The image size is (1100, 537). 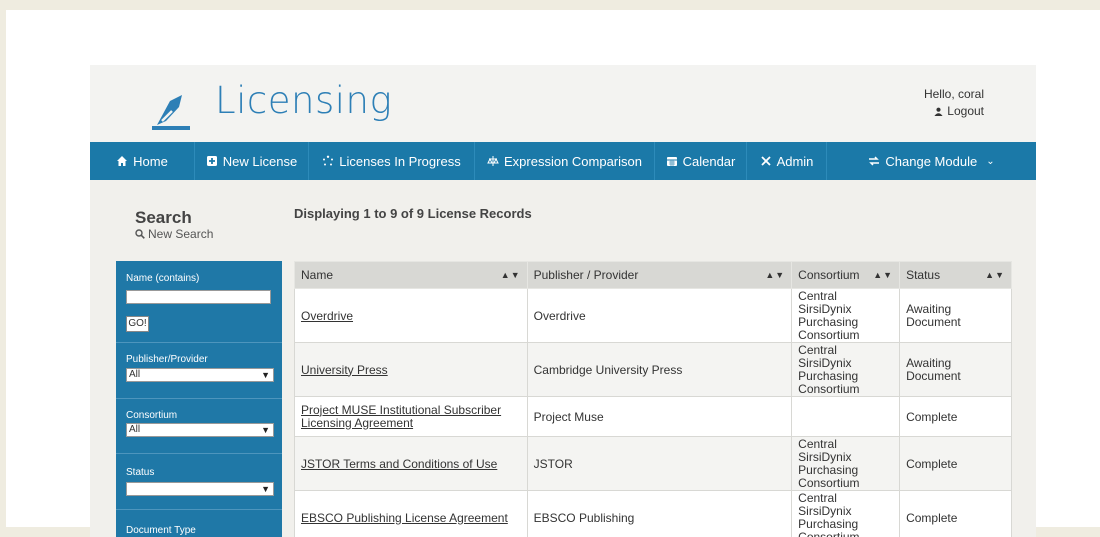 I want to click on nav-calendar: Calendar, so click(x=701, y=161).